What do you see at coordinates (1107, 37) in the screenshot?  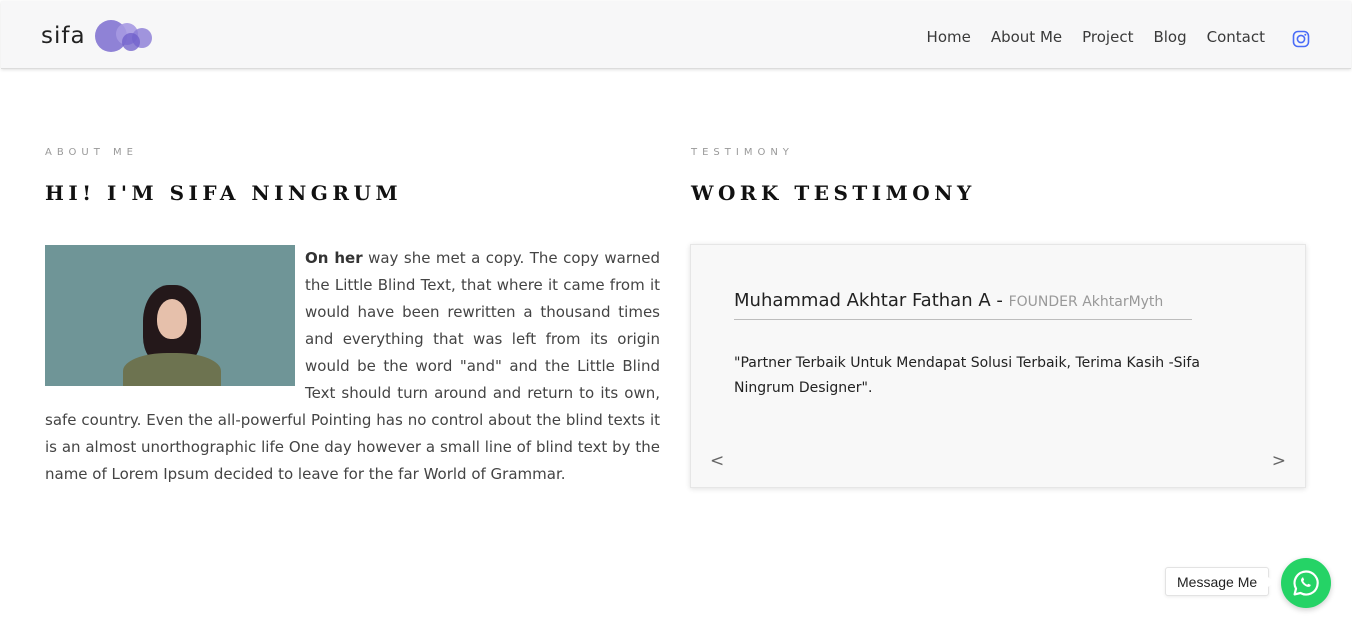 I see `nav-project: Project` at bounding box center [1107, 37].